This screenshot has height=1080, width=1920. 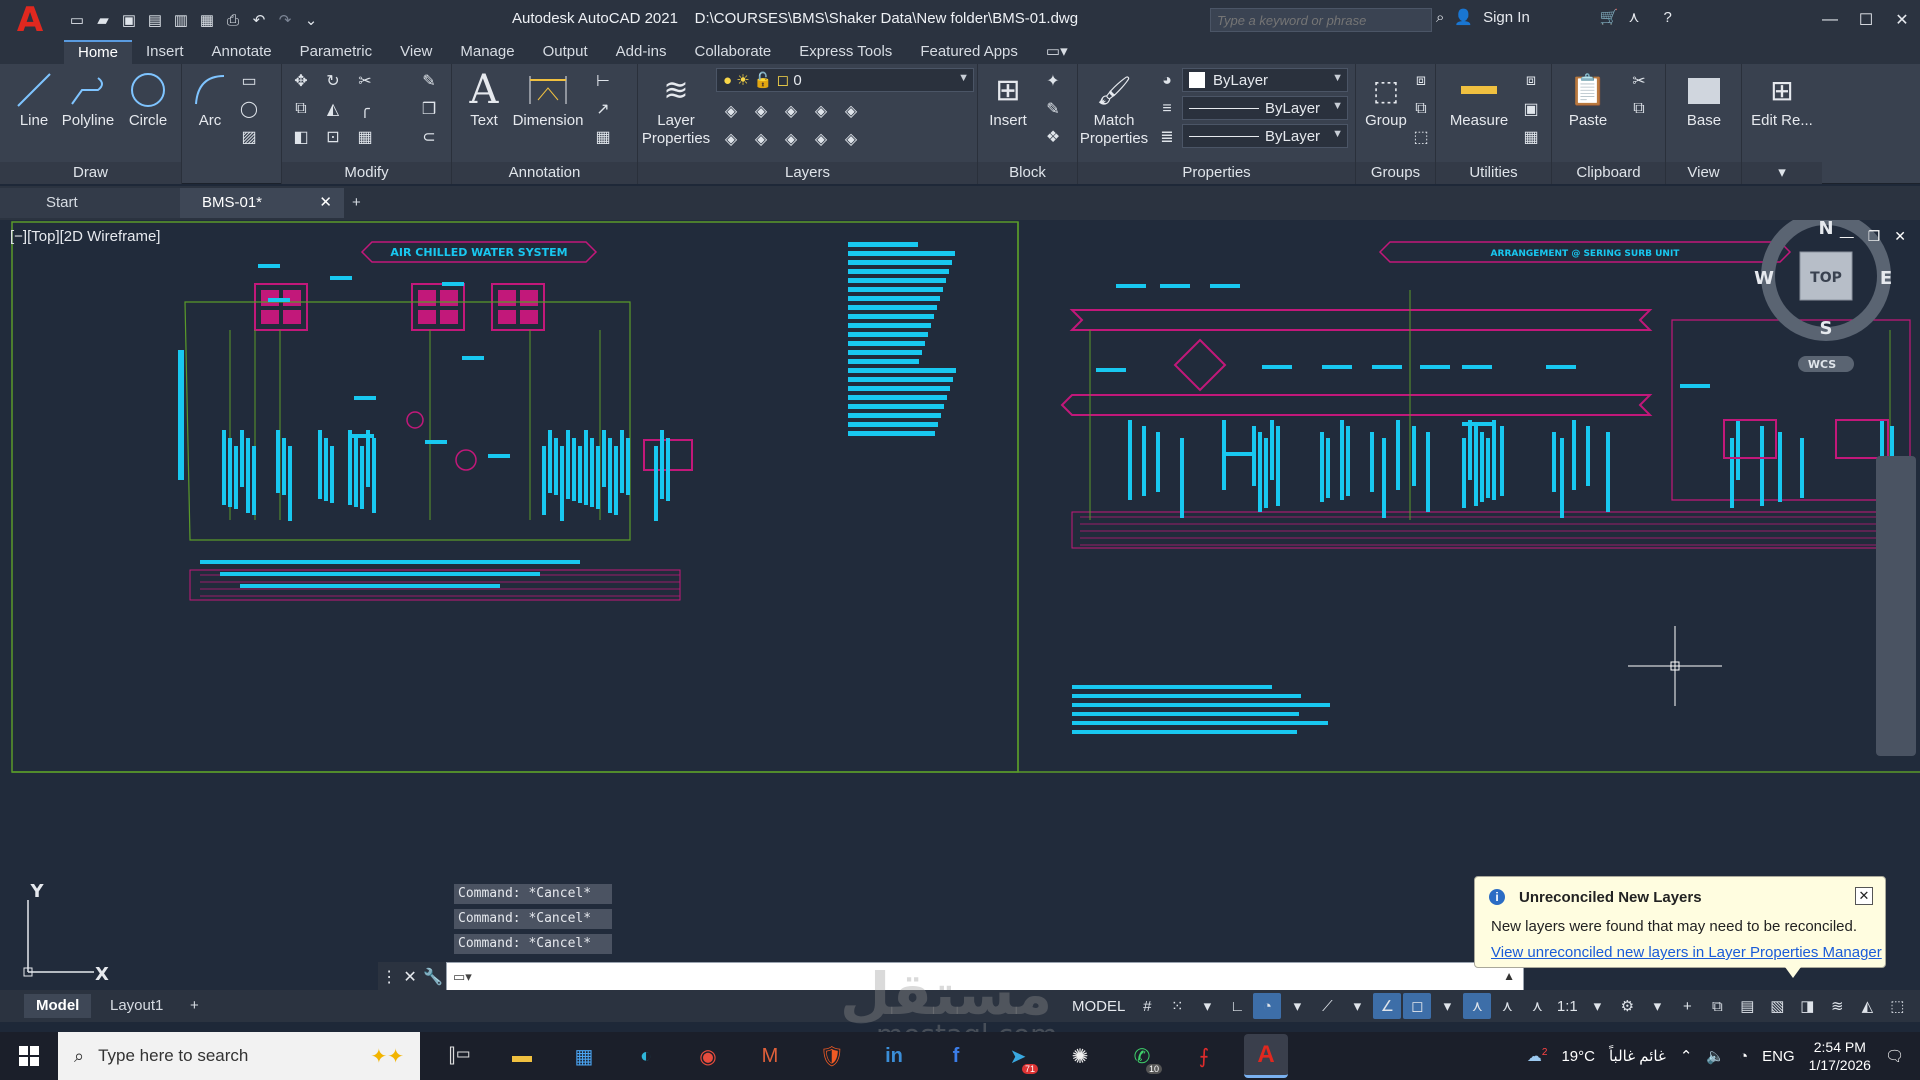 What do you see at coordinates (30, 20) in the screenshot?
I see `autocad-logo-icon: A` at bounding box center [30, 20].